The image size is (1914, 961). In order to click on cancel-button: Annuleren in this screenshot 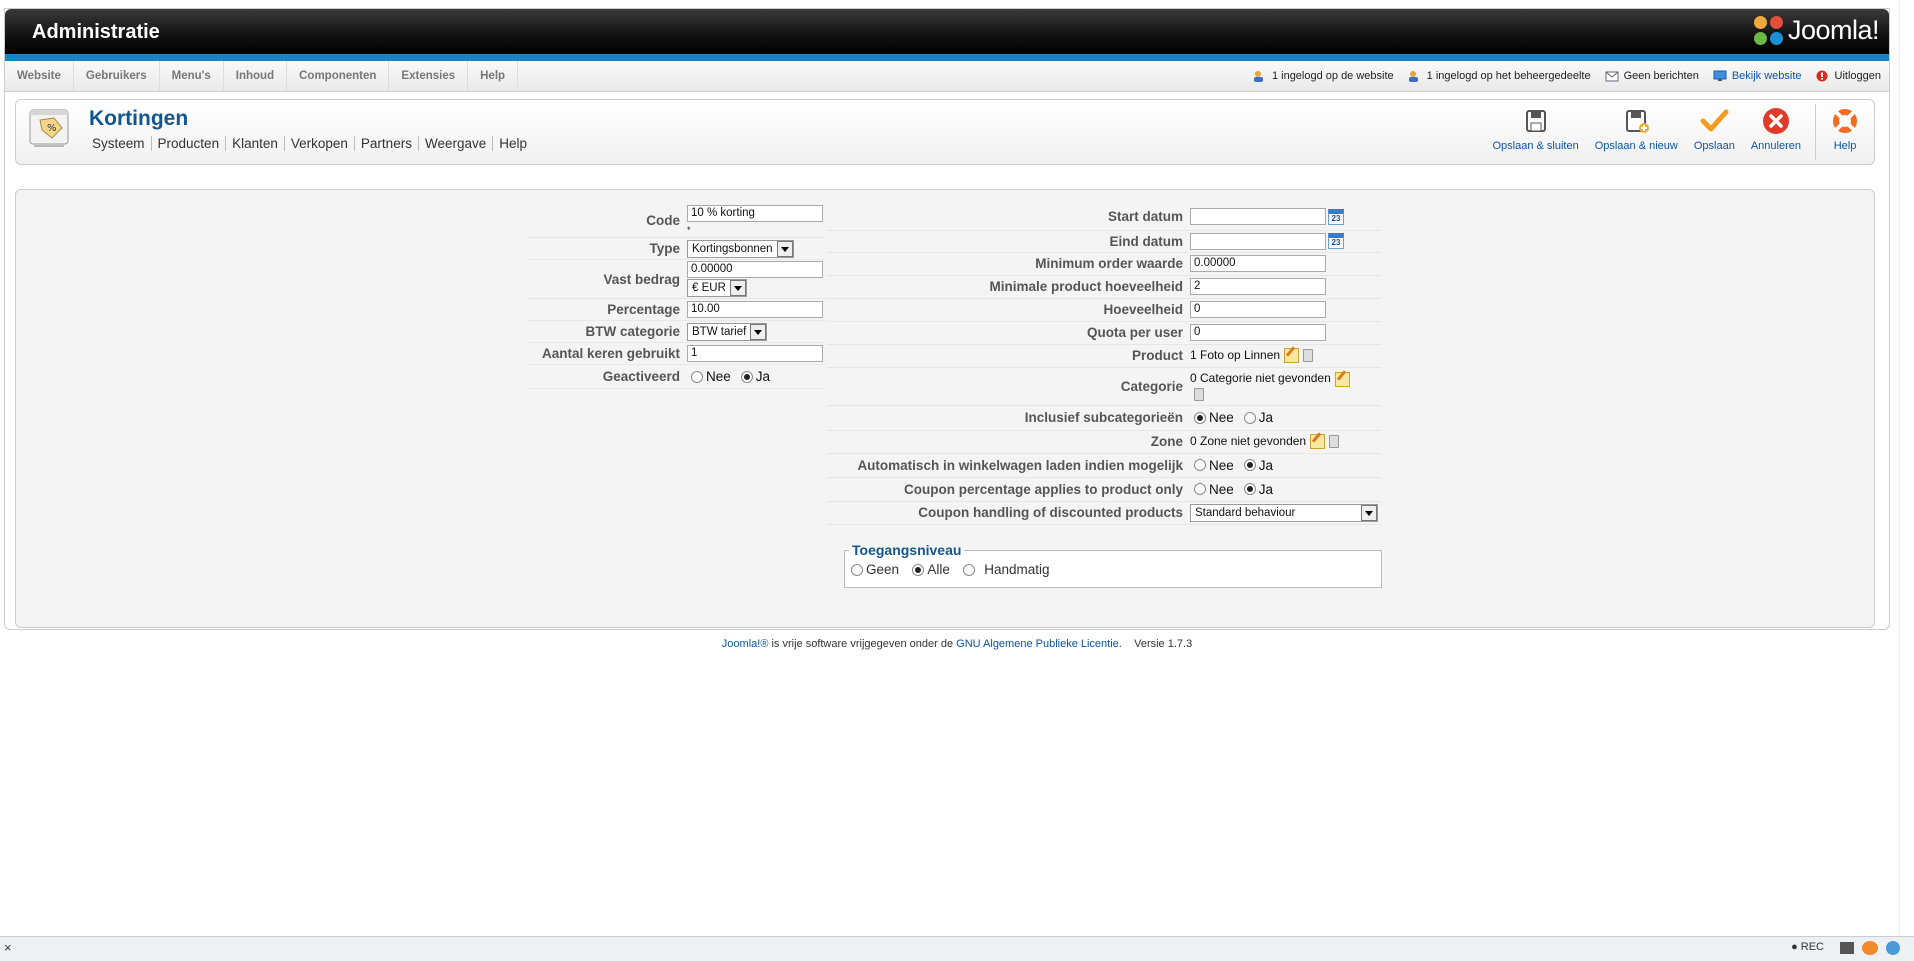, I will do `click(1776, 132)`.